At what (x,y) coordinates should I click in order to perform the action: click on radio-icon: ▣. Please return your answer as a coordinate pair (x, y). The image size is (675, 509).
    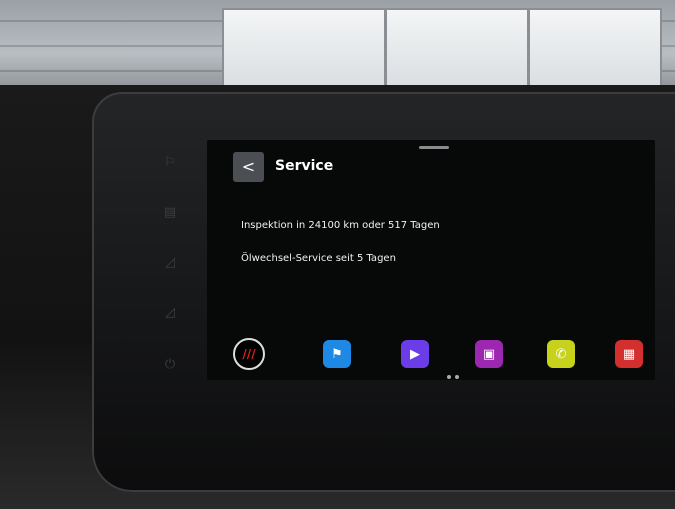
    Looking at the image, I should click on (489, 354).